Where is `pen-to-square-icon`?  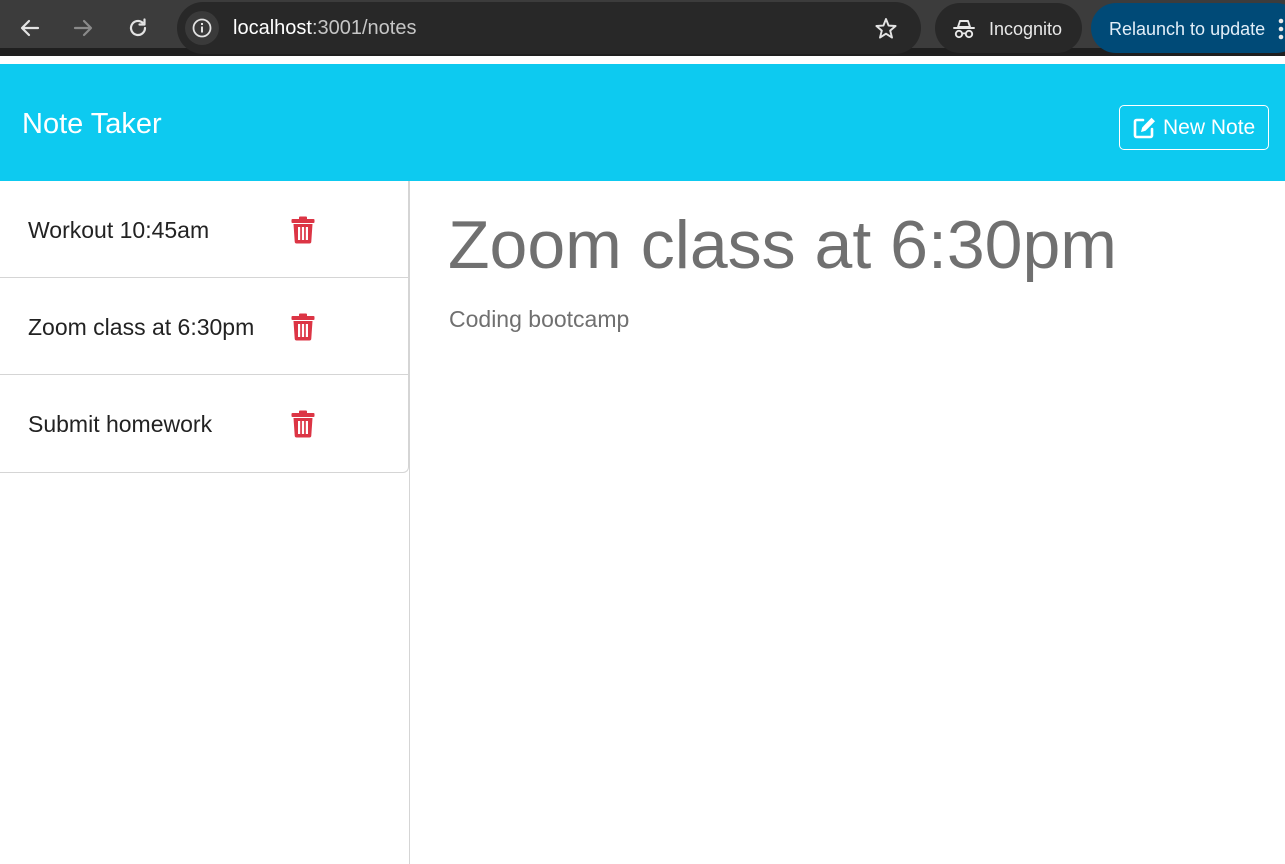
pen-to-square-icon is located at coordinates (1144, 127).